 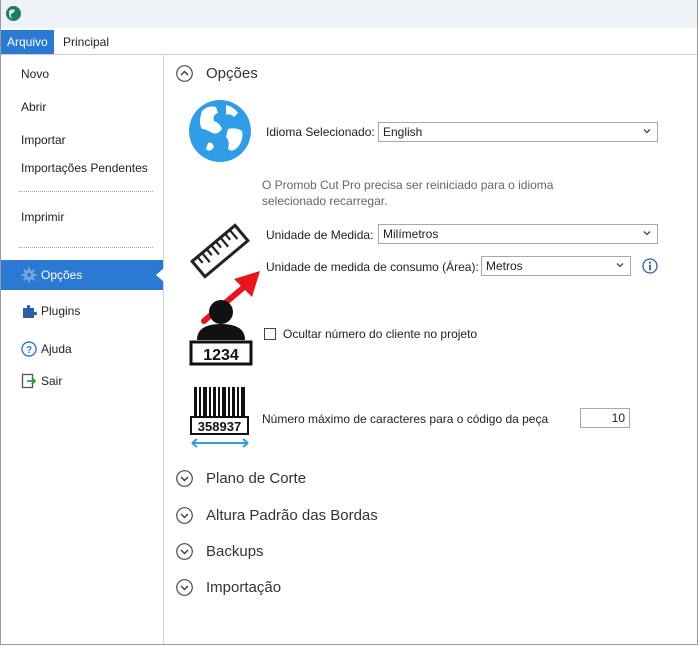 What do you see at coordinates (52, 381) in the screenshot?
I see `sidebar-item-label: Sair` at bounding box center [52, 381].